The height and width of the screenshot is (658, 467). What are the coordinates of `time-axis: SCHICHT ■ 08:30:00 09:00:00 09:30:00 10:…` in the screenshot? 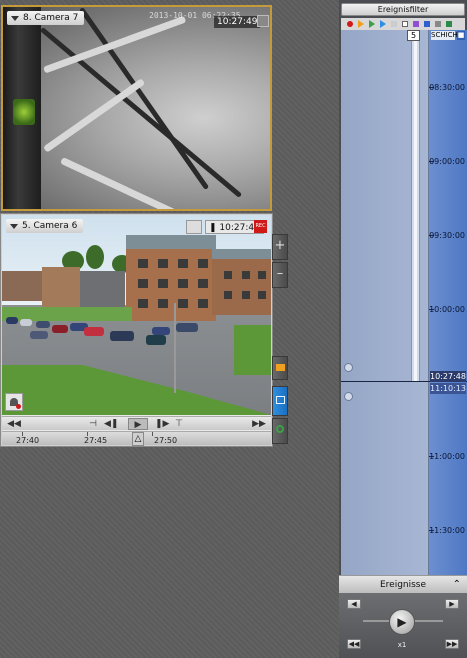 It's located at (448, 302).